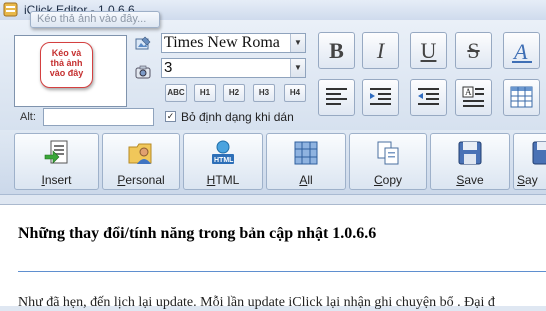  What do you see at coordinates (98, 117) in the screenshot?
I see `alt-text-input` at bounding box center [98, 117].